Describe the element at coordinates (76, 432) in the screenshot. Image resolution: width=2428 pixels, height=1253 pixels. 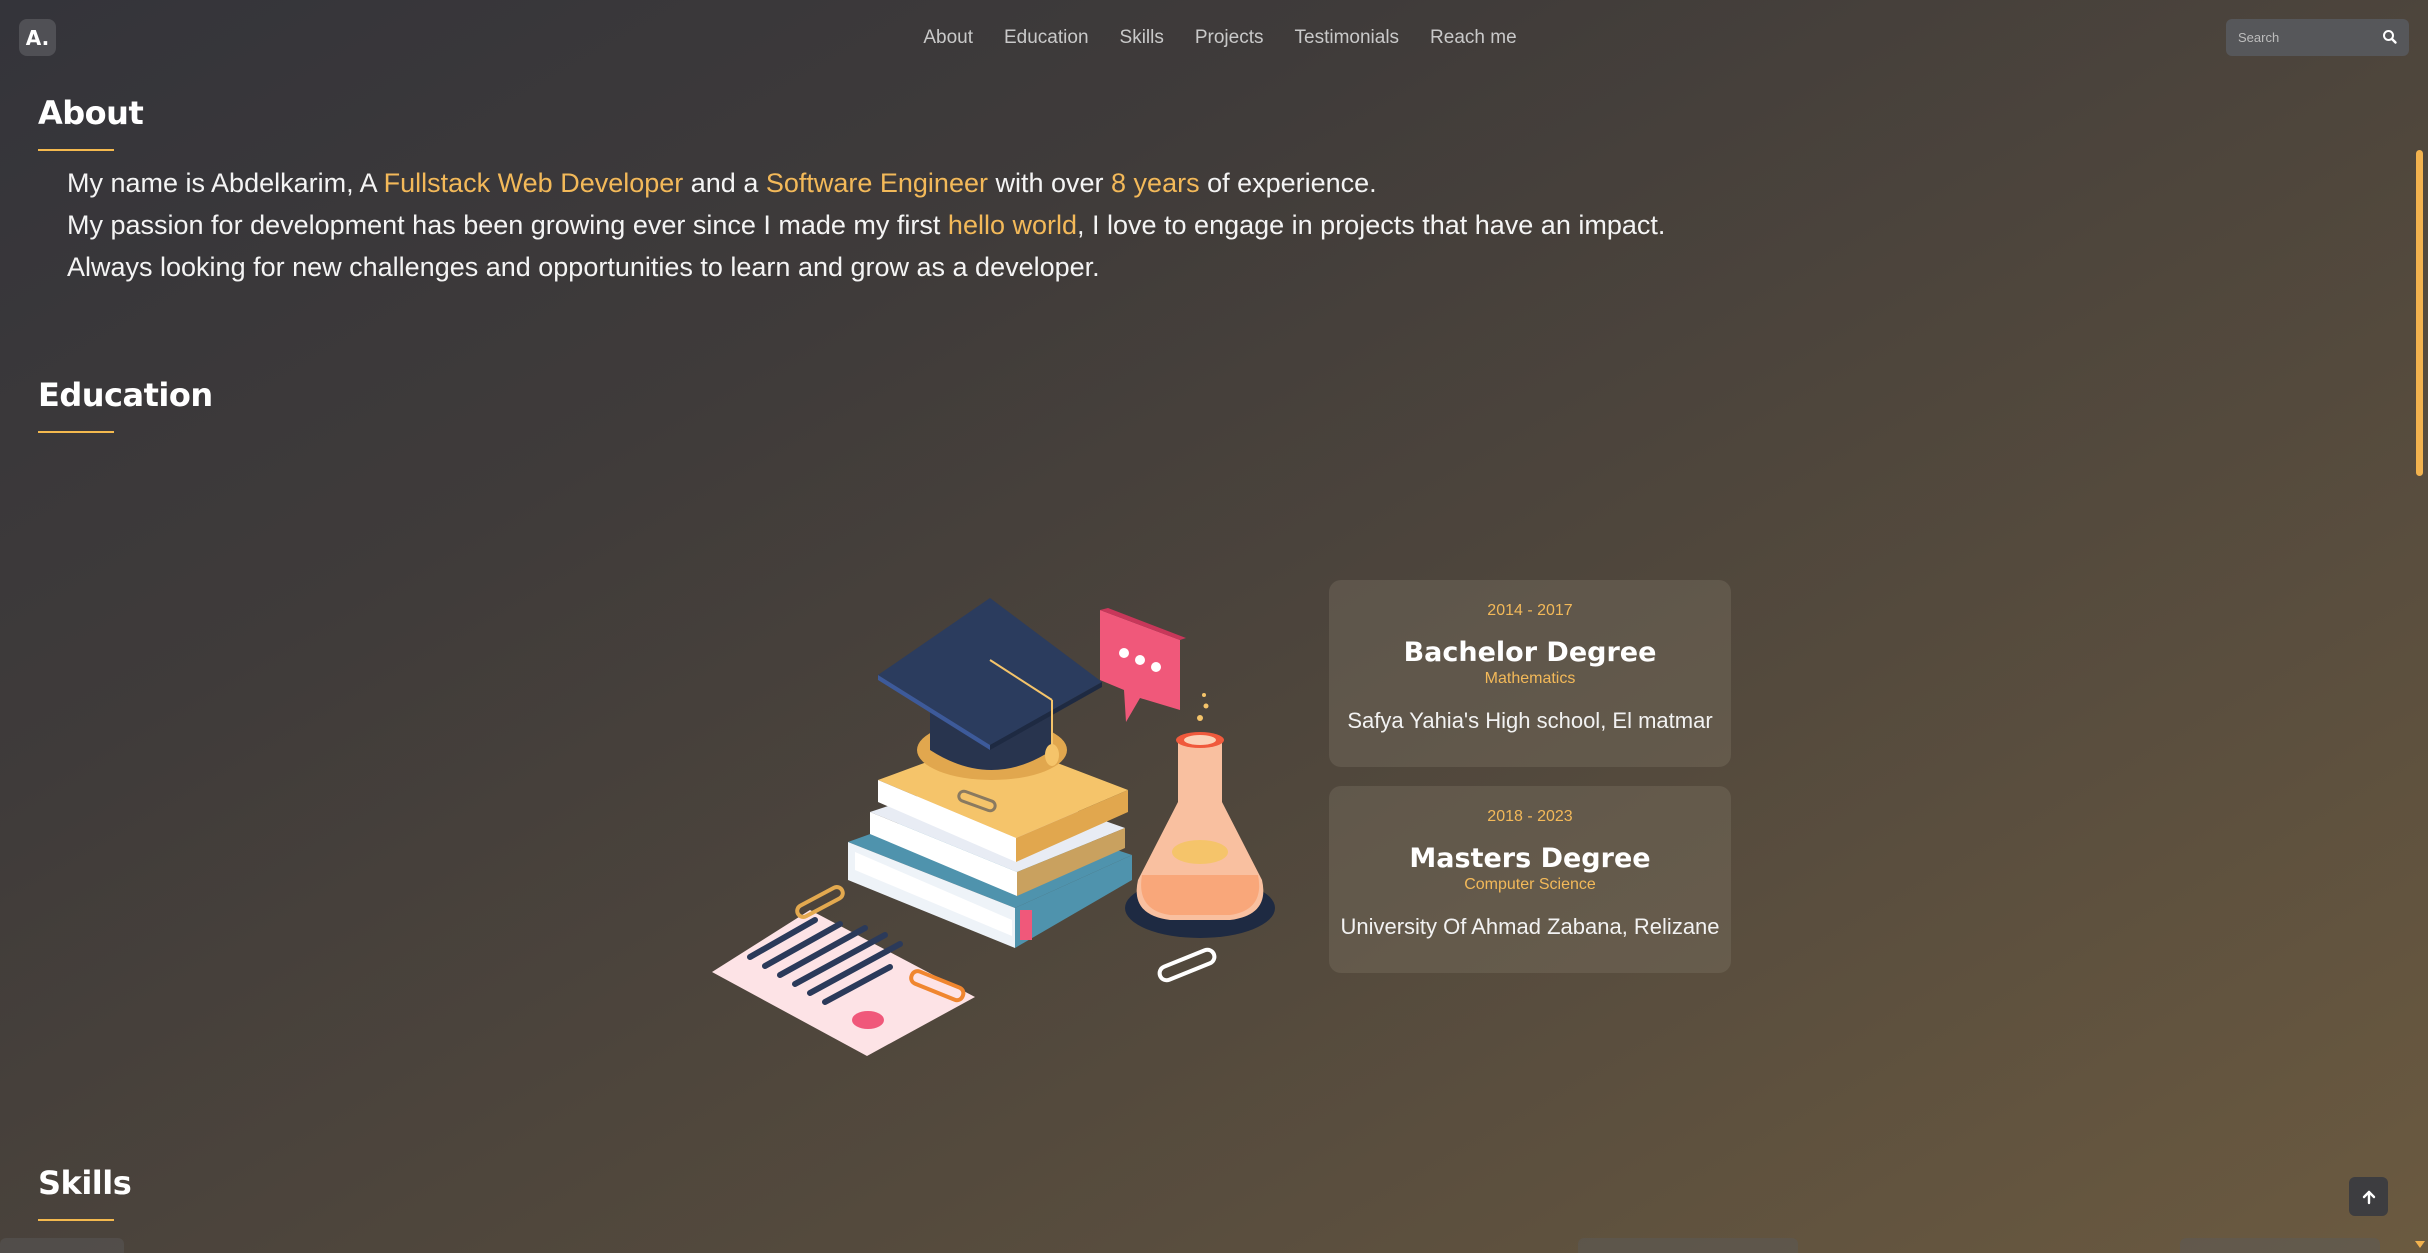
I see `education-underline` at that location.